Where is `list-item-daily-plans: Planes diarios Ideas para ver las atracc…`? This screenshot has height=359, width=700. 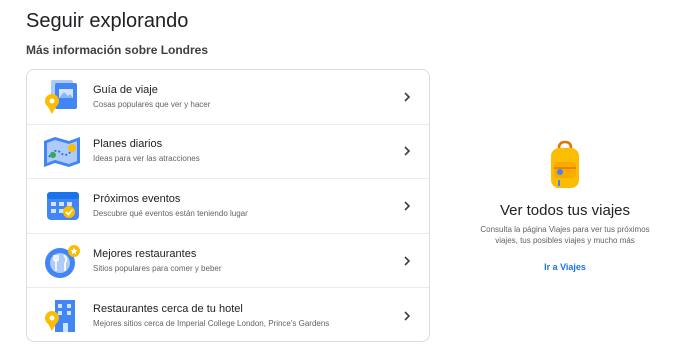
list-item-daily-plans: Planes diarios Ideas para ver las atracc… is located at coordinates (228, 152).